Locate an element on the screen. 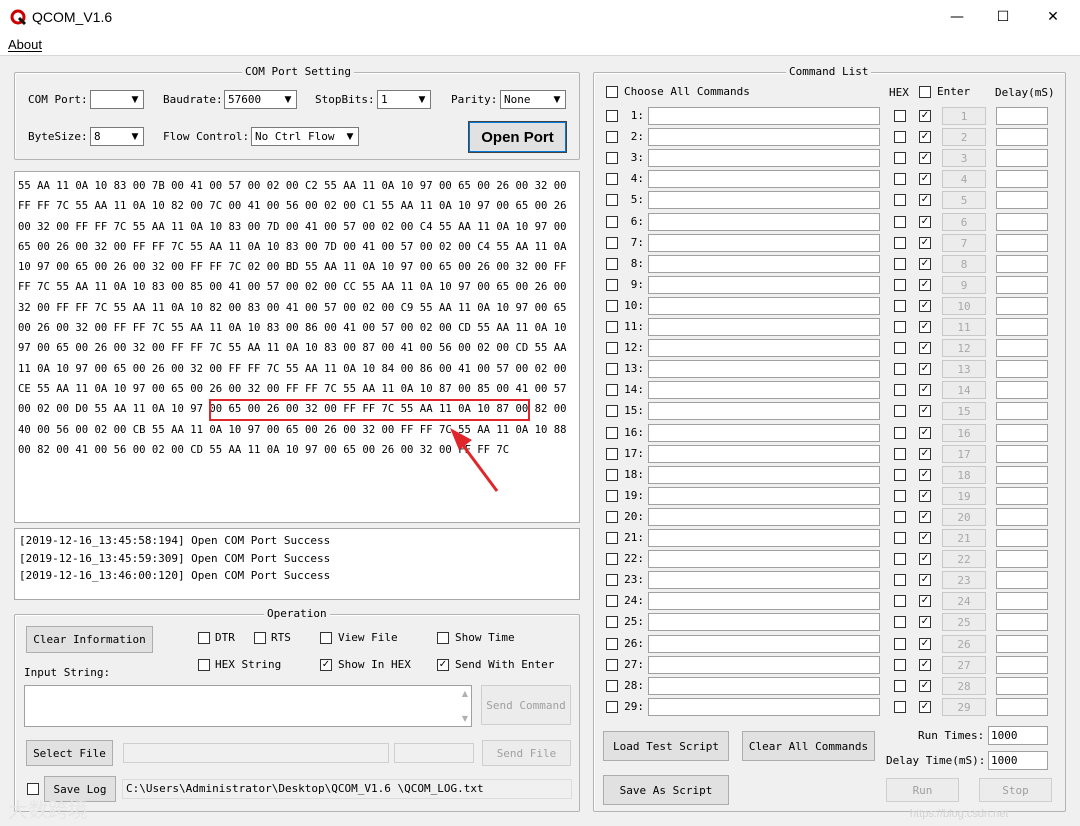 The image size is (1080, 826). choose-all-checkbox is located at coordinates (612, 92).